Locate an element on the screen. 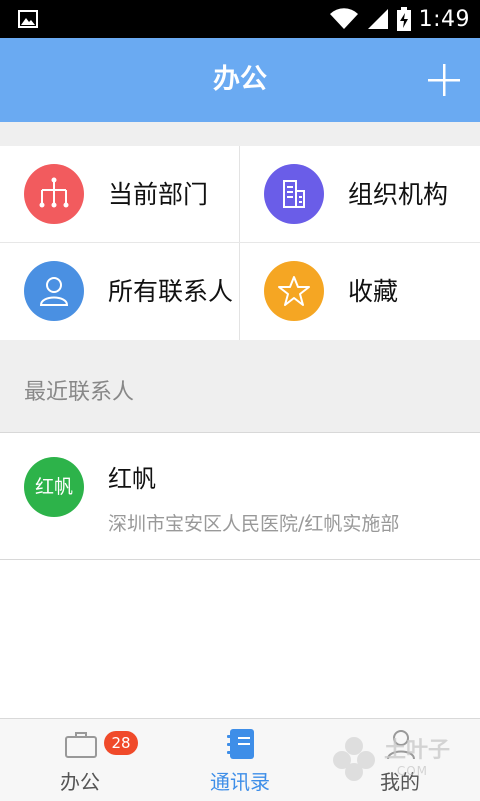 The height and width of the screenshot is (801, 480). tab-office: 28 办公 is located at coordinates (80, 760).